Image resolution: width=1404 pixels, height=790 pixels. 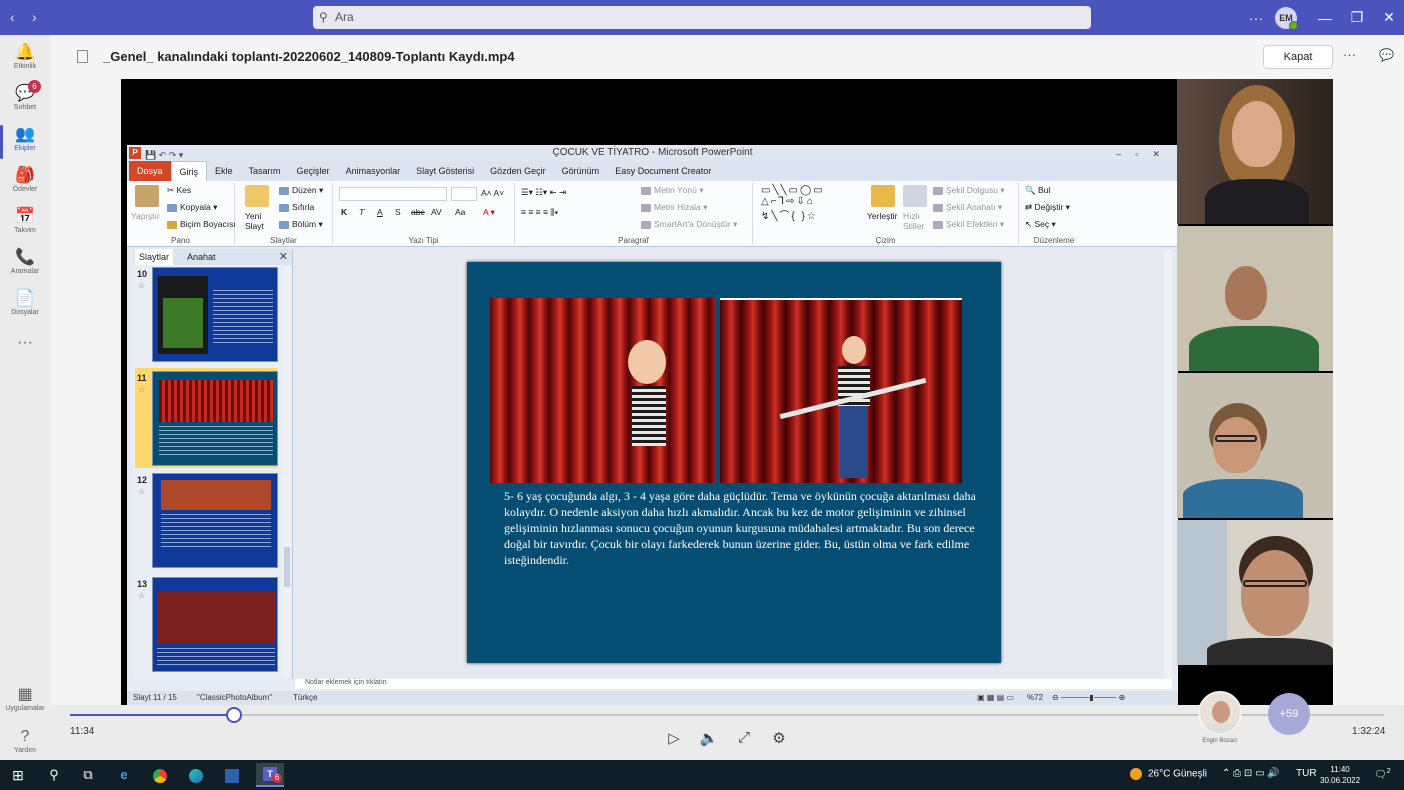 What do you see at coordinates (689, 224) in the screenshot?
I see `convert-smartart-button: SmartArt'a Dönüştür ▾` at bounding box center [689, 224].